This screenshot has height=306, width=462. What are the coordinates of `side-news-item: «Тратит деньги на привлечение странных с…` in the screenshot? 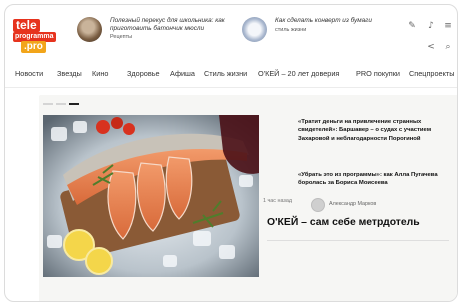 It's located at (373, 130).